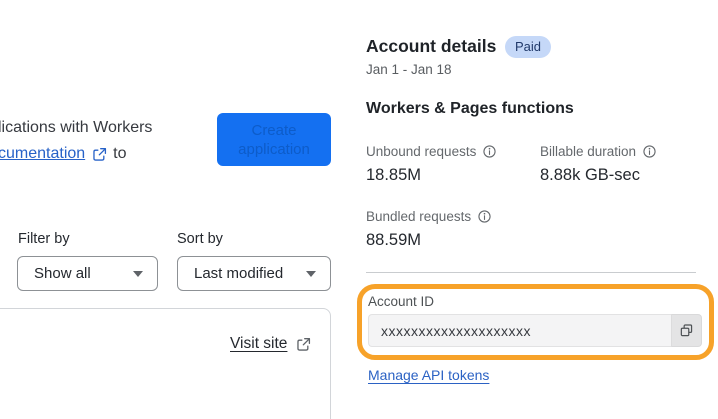 This screenshot has height=419, width=718. I want to click on visit-site-link: Visit site, so click(258, 344).